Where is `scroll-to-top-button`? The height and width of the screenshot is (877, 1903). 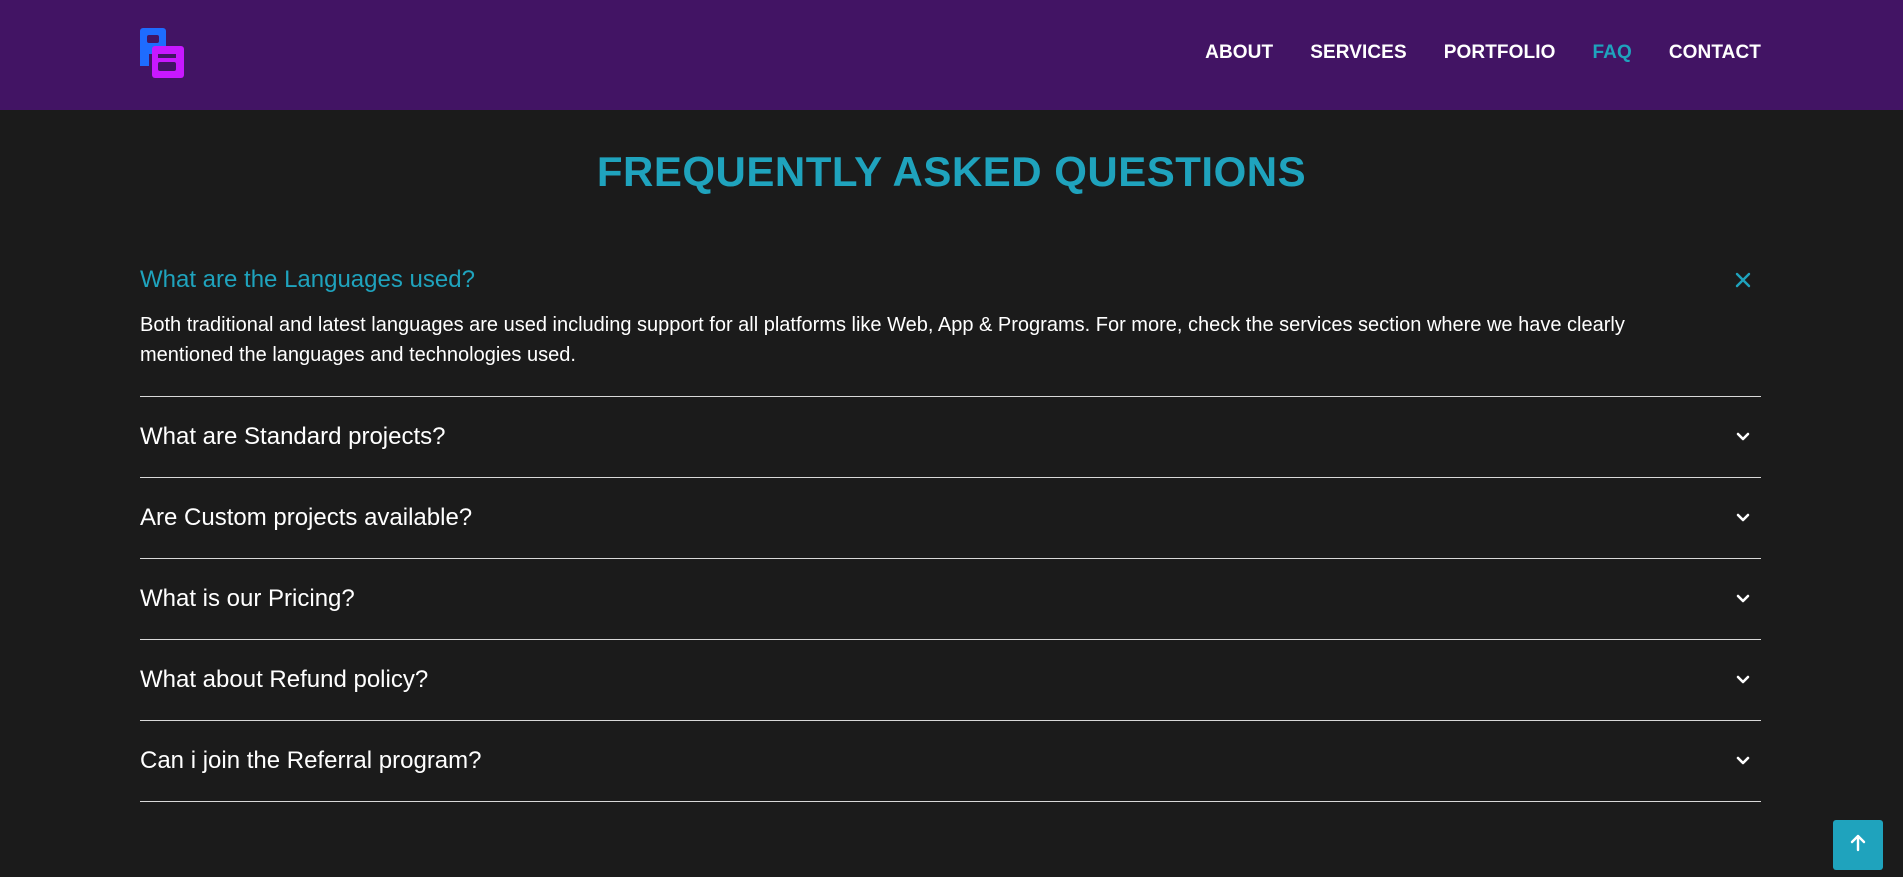
scroll-to-top-button is located at coordinates (1858, 845).